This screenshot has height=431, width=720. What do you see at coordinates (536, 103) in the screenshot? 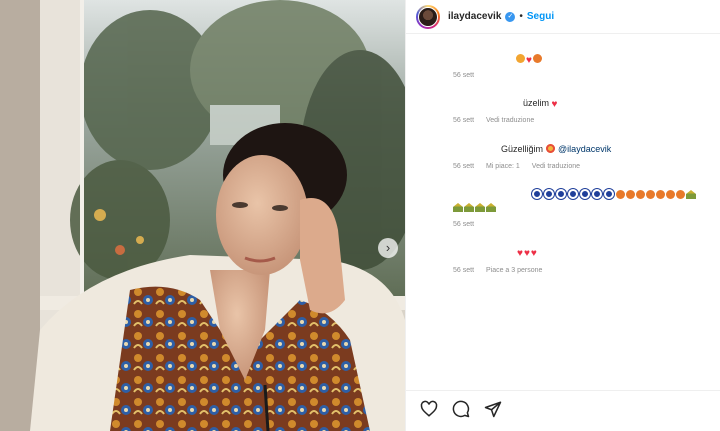
I see `comment-body: üzelim` at bounding box center [536, 103].